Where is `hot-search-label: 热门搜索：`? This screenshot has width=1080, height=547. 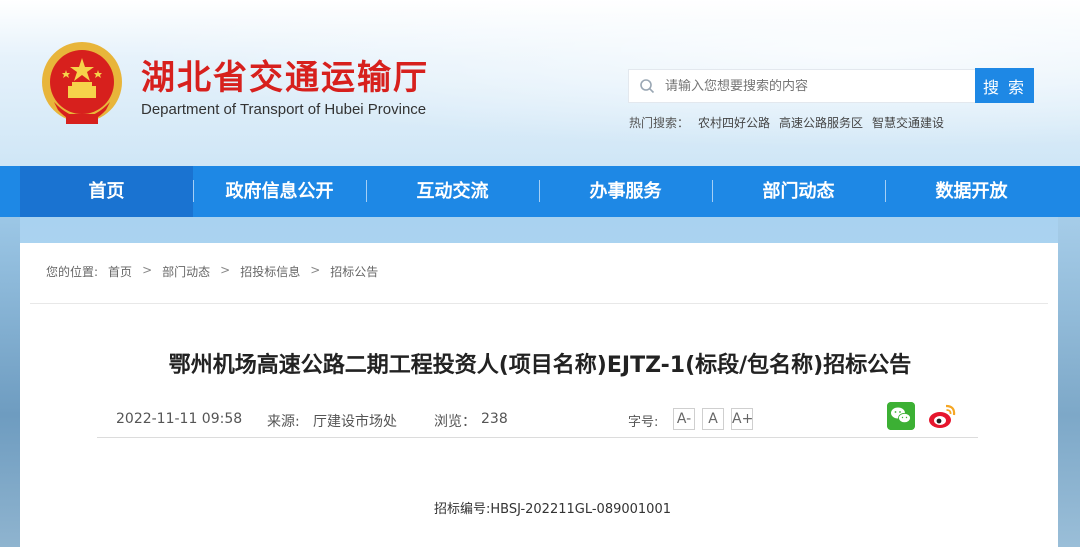 hot-search-label: 热门搜索： is located at coordinates (659, 123).